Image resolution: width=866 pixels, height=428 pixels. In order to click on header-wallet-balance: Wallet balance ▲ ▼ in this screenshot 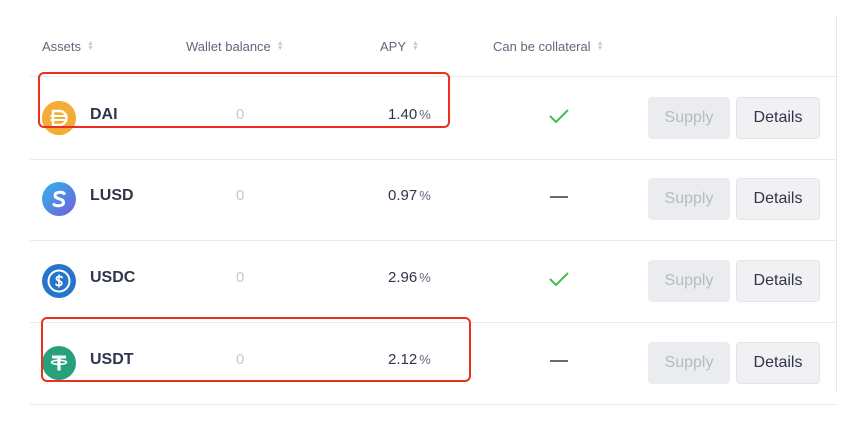, I will do `click(235, 46)`.